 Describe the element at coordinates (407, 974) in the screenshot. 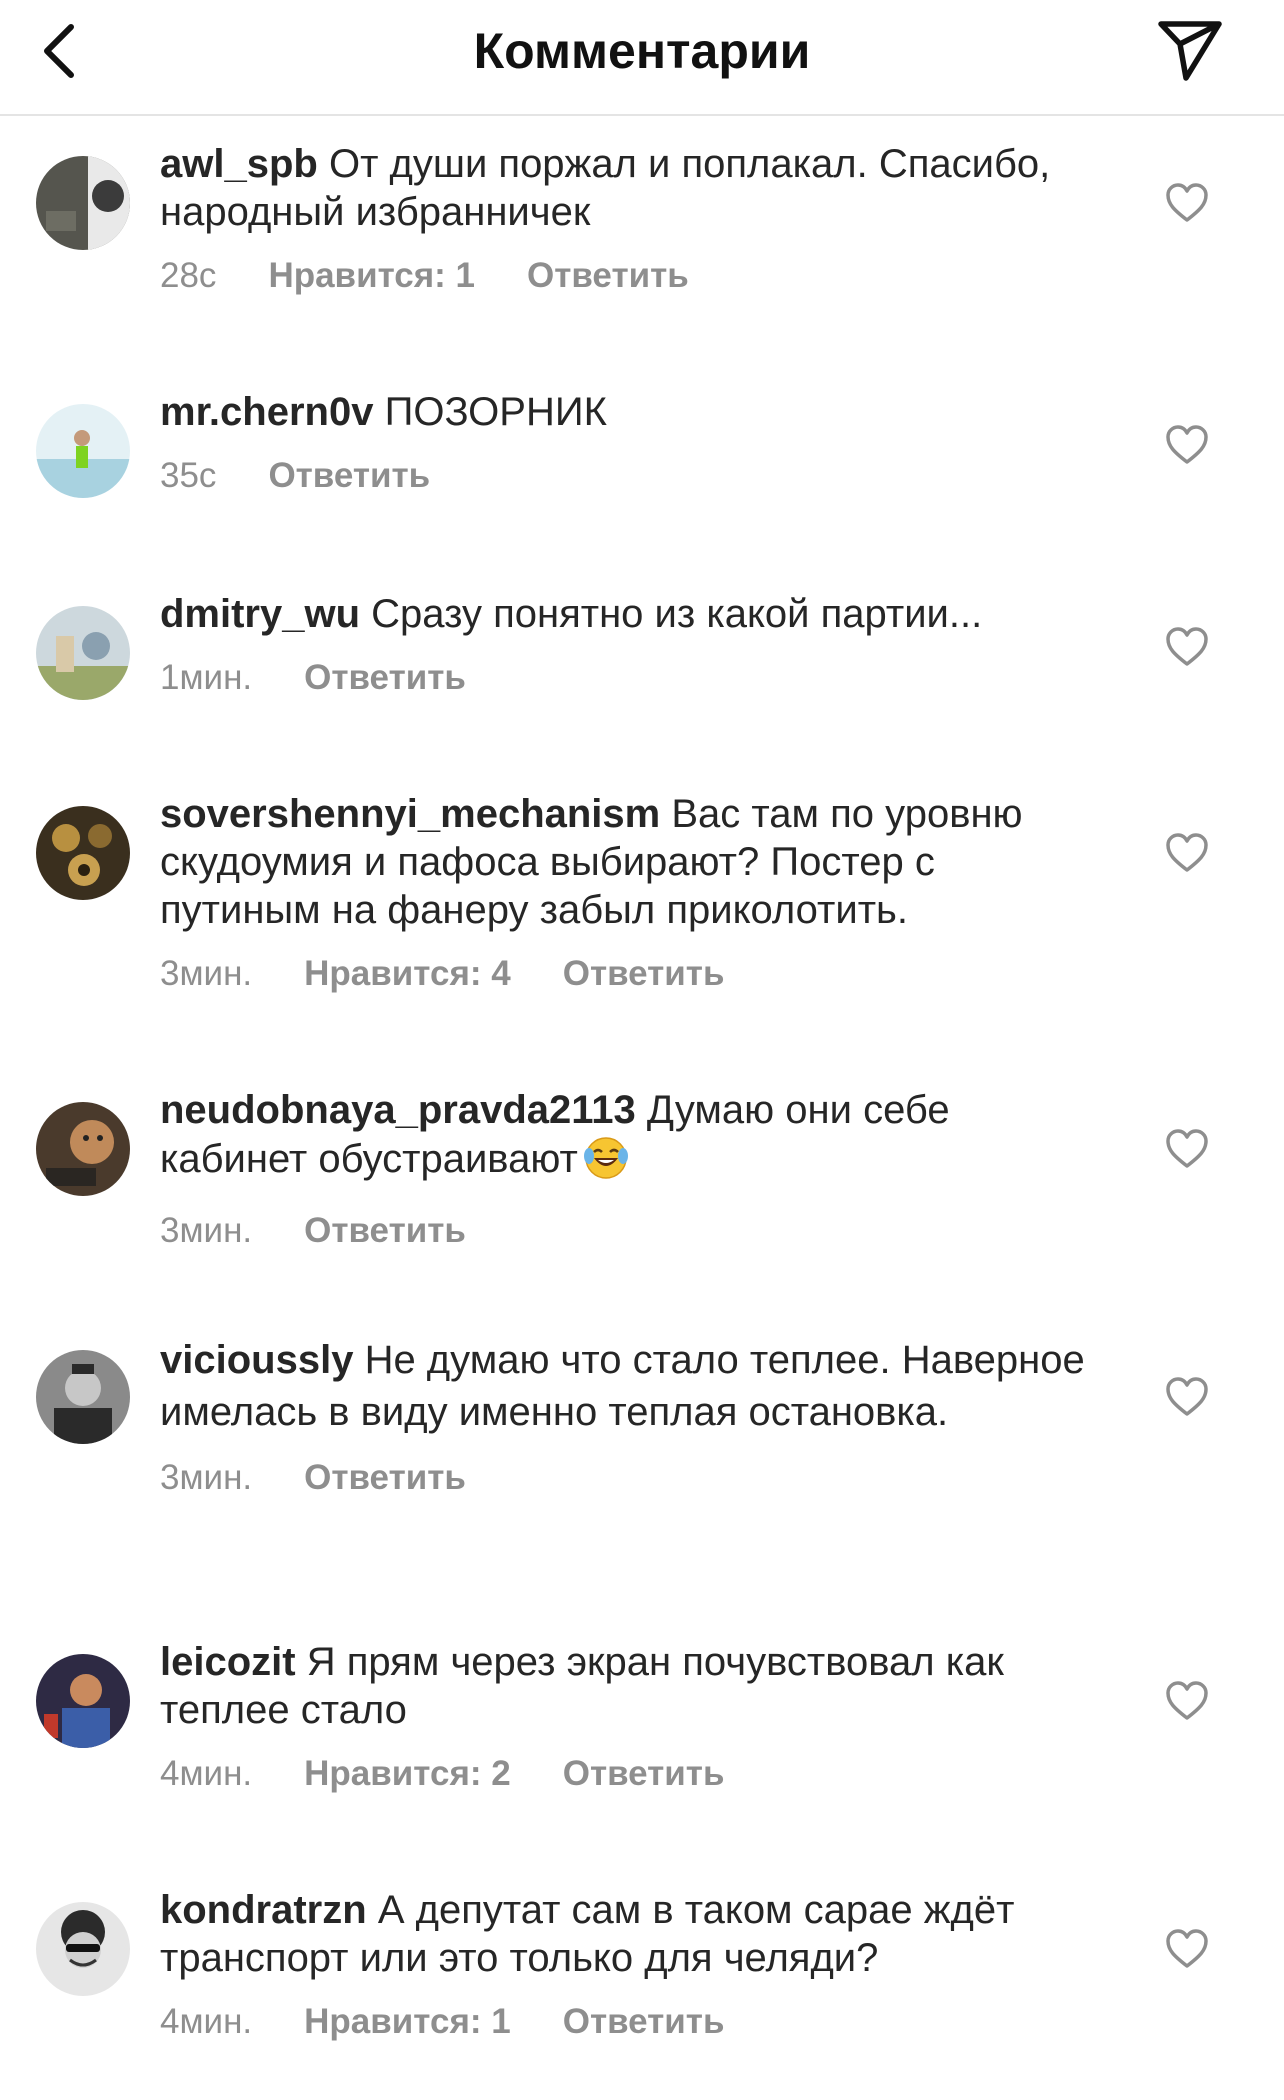

I see `comment-likes: Нравится: 4` at that location.